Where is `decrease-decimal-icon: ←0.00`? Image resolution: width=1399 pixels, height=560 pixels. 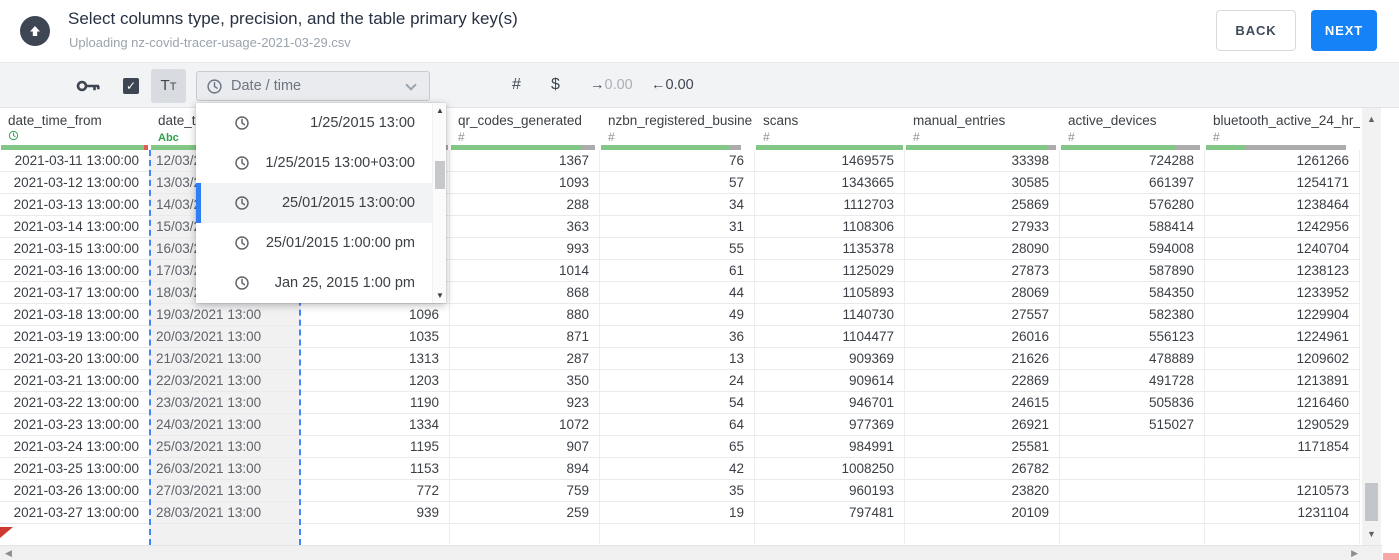
decrease-decimal-icon: ←0.00 is located at coordinates (672, 85).